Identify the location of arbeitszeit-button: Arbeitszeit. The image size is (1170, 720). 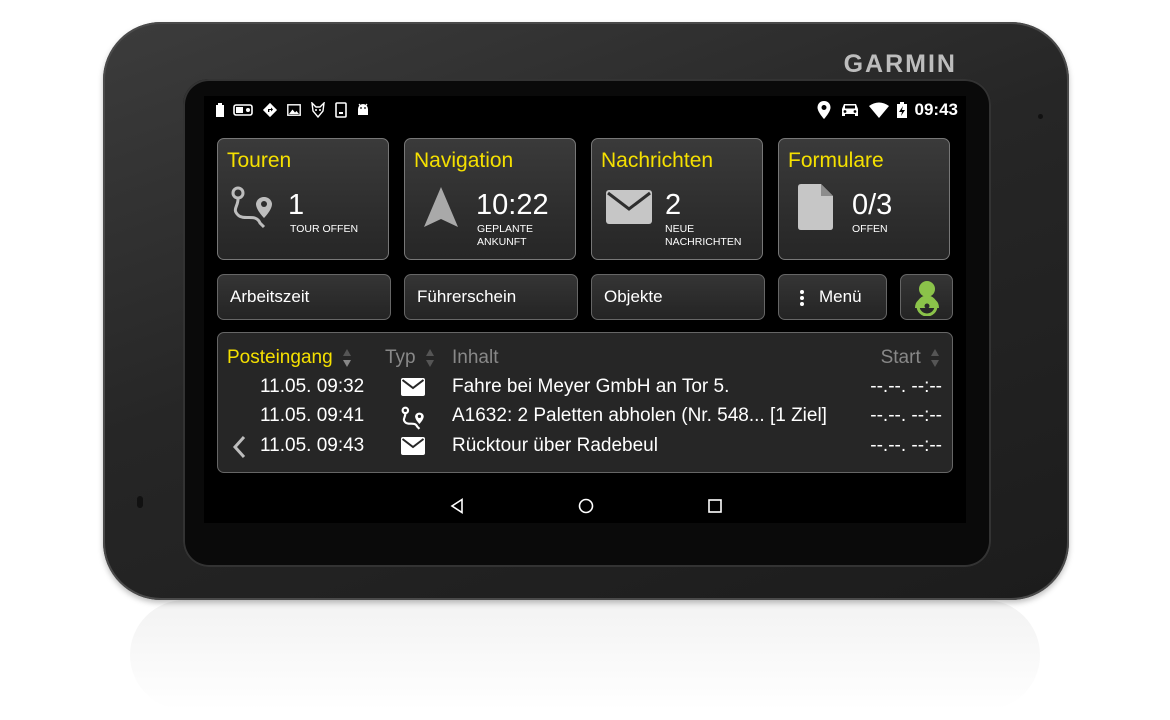
(304, 297).